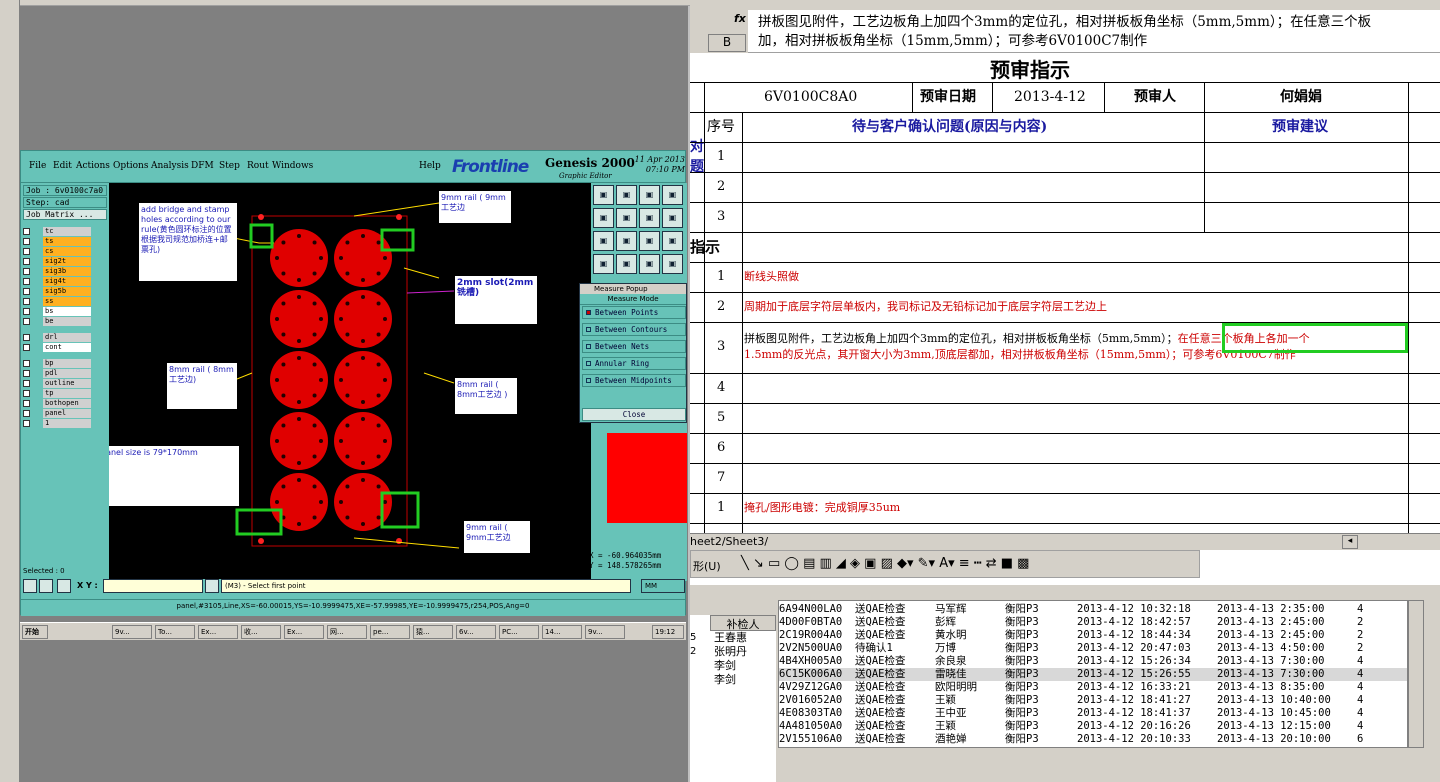 The height and width of the screenshot is (782, 1440). Describe the element at coordinates (58, 337) in the screenshot. I see `layer-row: drl` at that location.